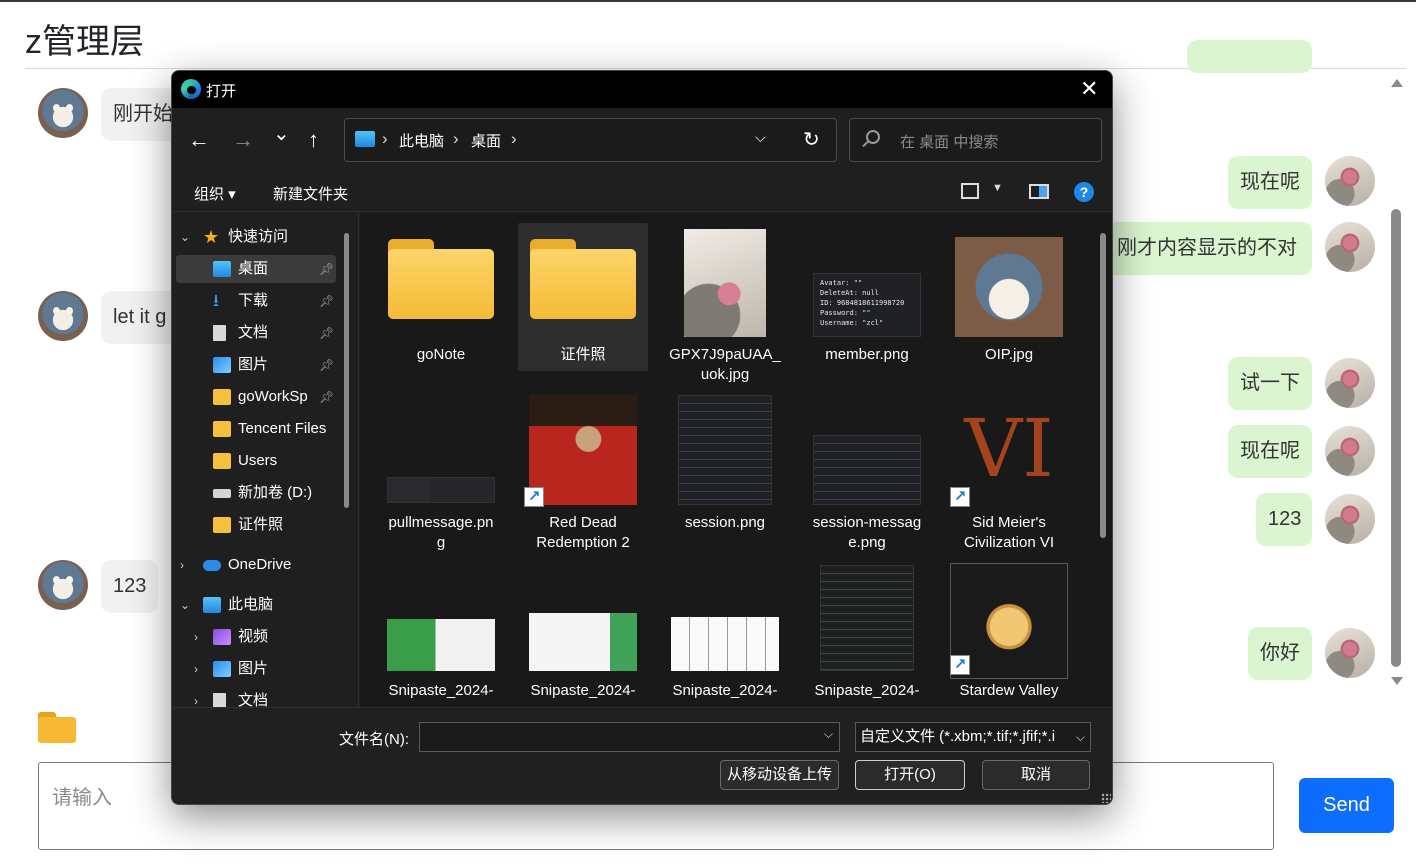  What do you see at coordinates (867, 532) in the screenshot?
I see `file-name: session-messag e.png` at bounding box center [867, 532].